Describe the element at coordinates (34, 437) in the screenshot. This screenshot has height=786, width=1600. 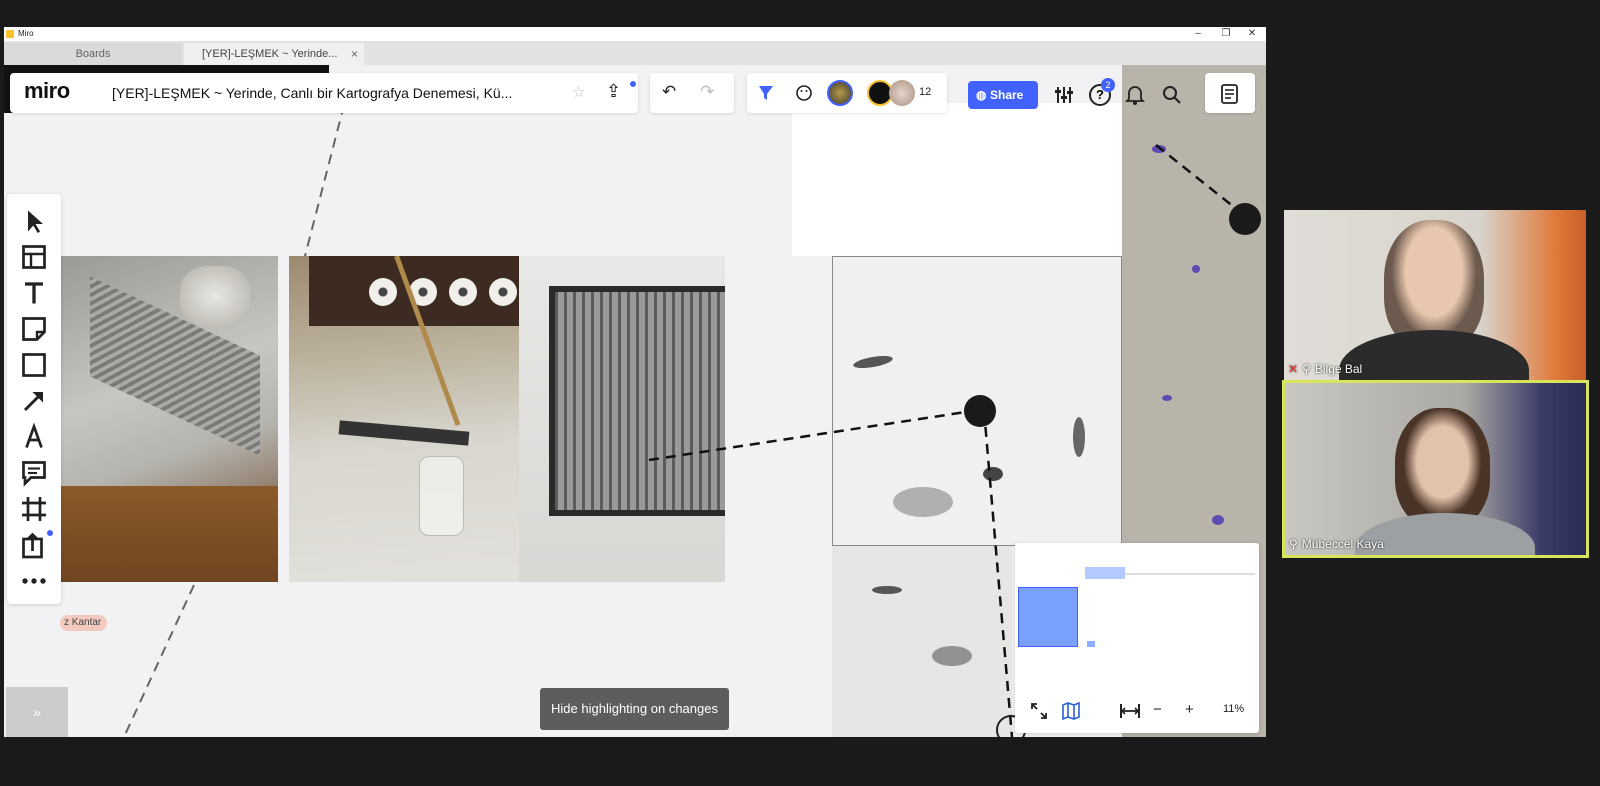
I see `pen-tool-icon` at that location.